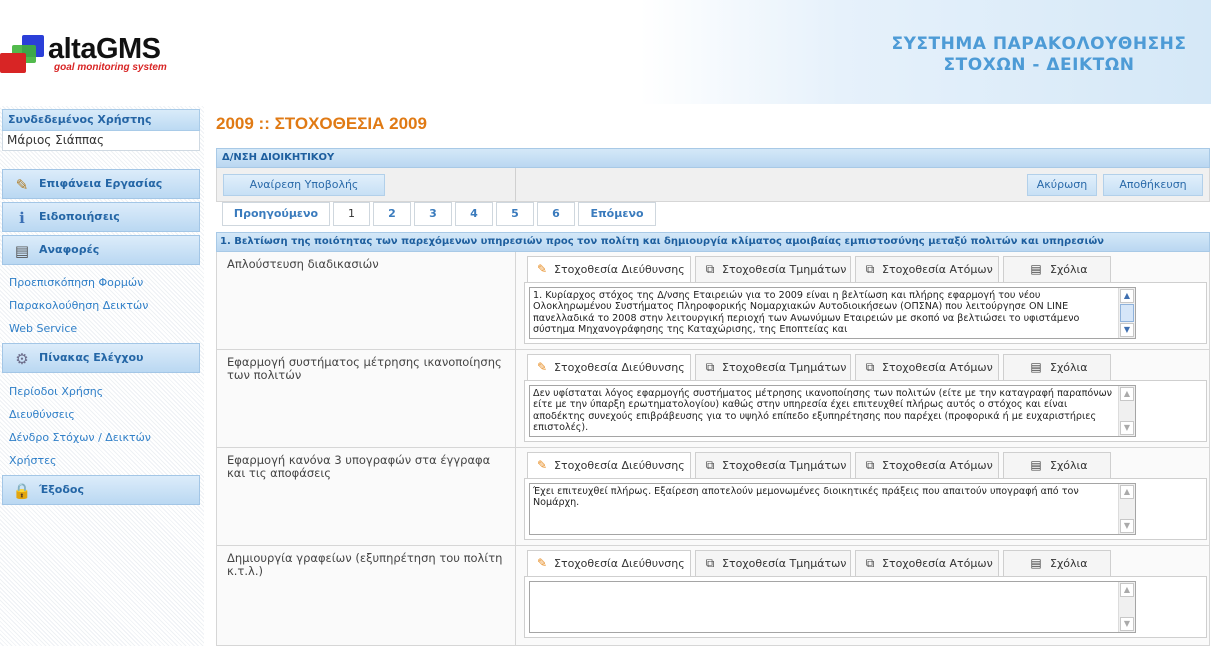 The image size is (1211, 646). What do you see at coordinates (542, 563) in the screenshot?
I see `pencil-icon: ✎` at bounding box center [542, 563].